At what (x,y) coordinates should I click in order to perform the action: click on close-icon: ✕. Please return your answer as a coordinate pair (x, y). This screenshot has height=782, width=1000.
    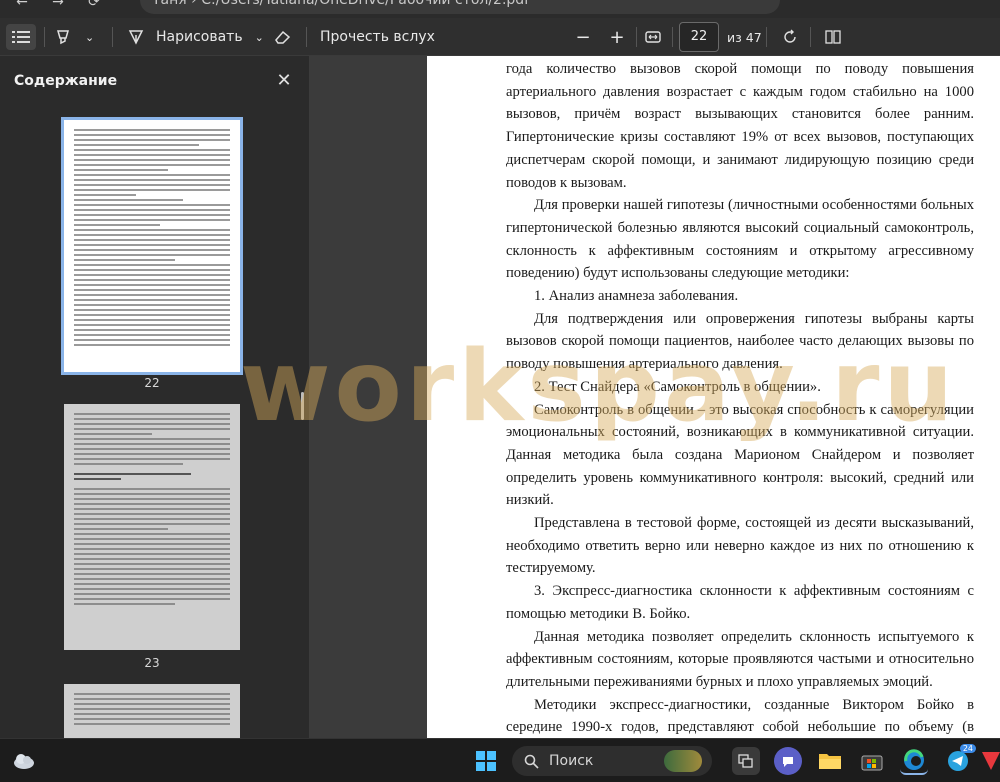
    Looking at the image, I should click on (284, 81).